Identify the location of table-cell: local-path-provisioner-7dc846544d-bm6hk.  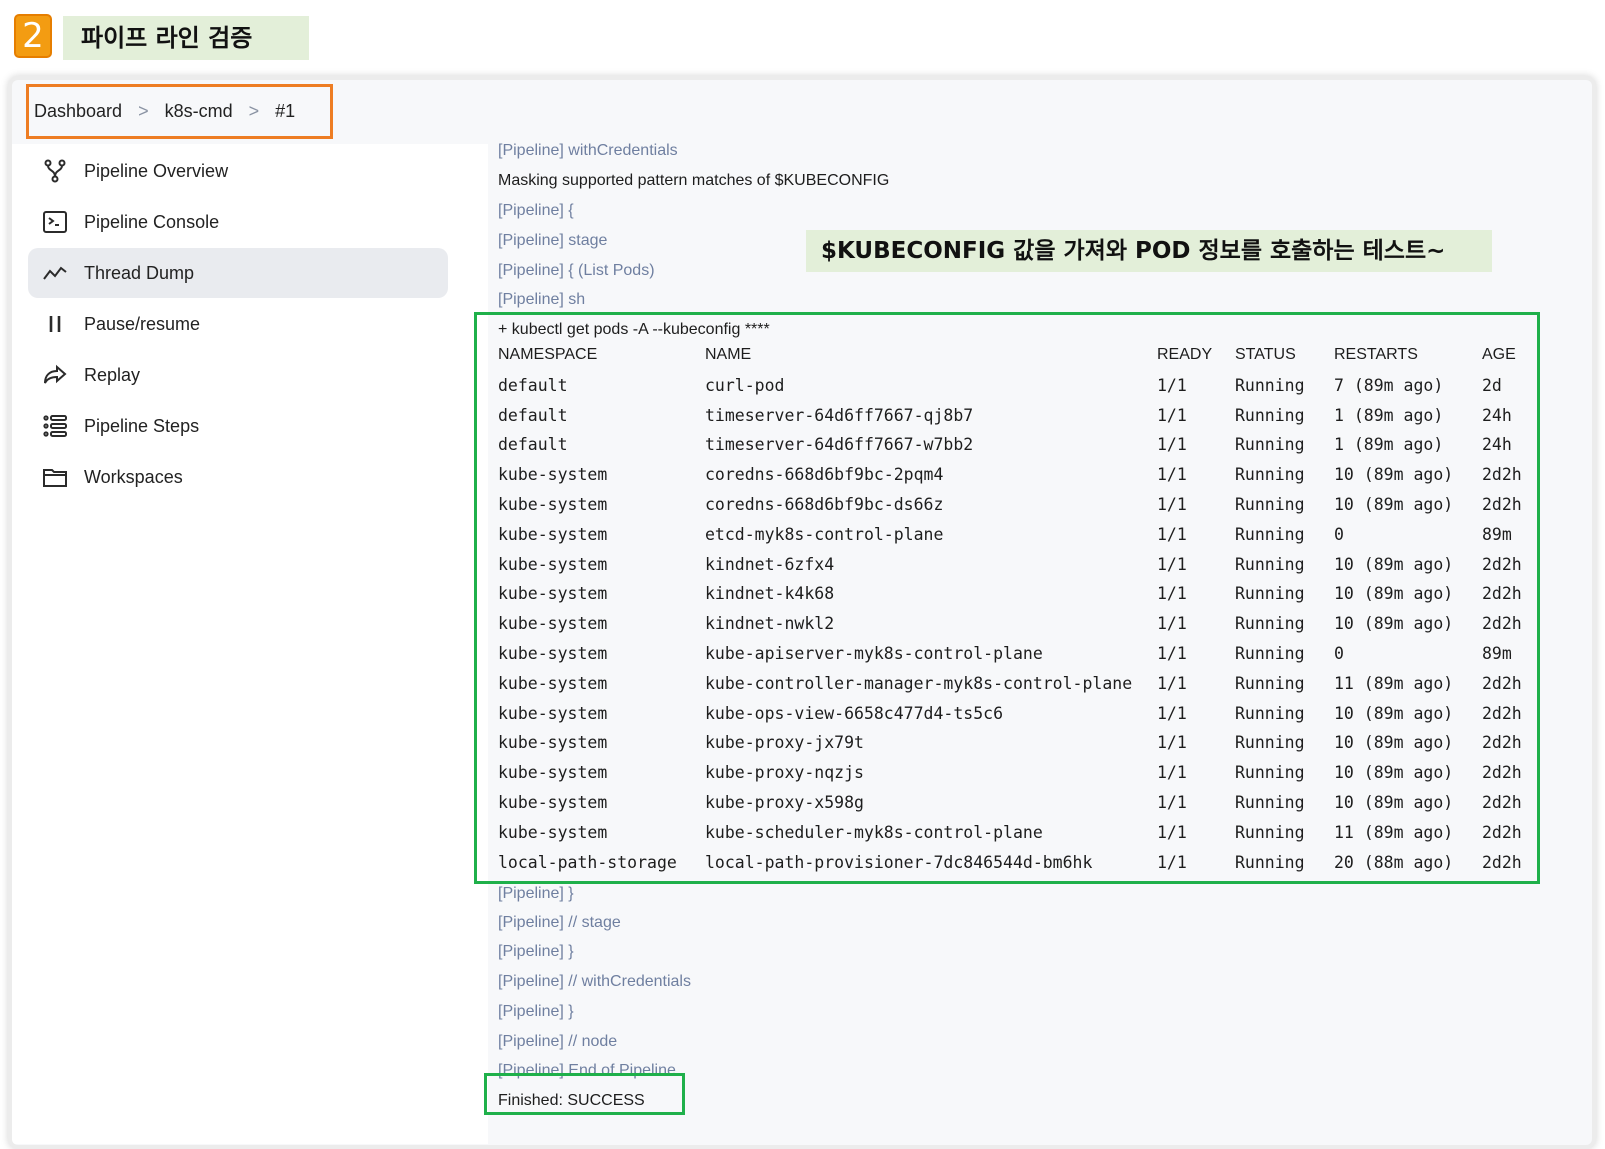
(899, 862).